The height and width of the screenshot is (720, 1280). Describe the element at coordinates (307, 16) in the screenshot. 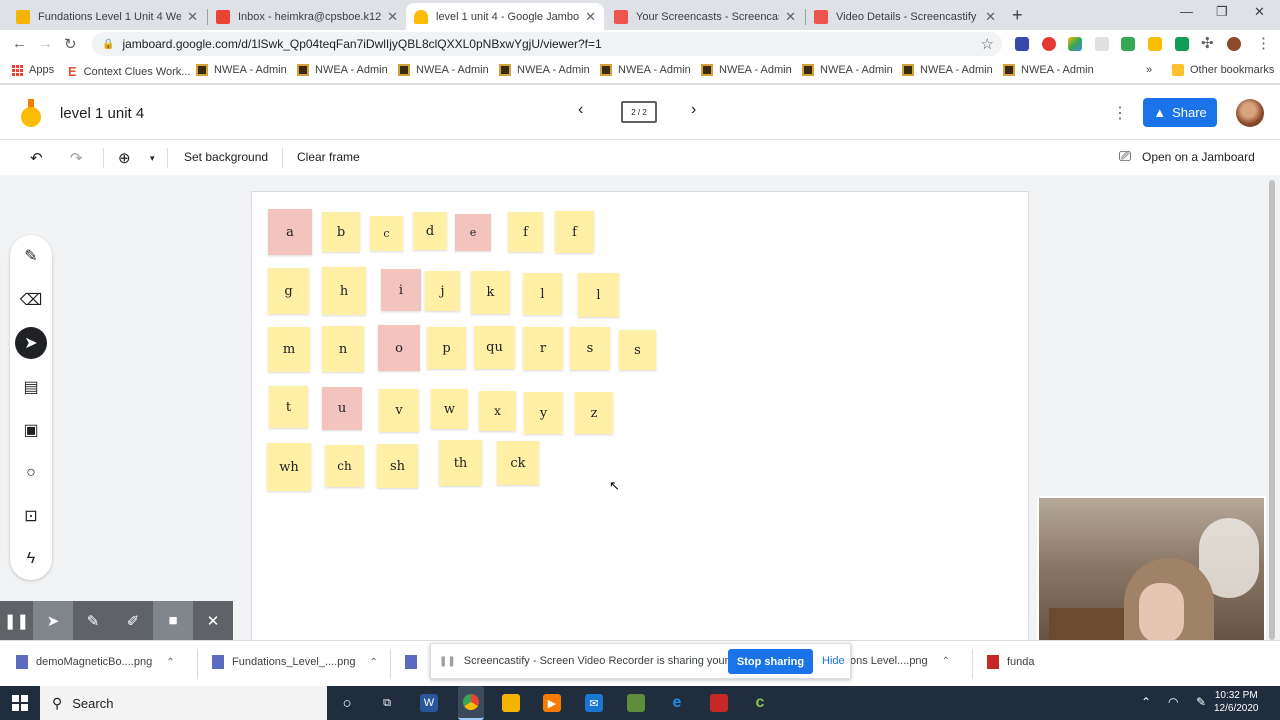

I see `tab-inbox: Inbox - heimkra@cpsboe.k12.oh. ✕` at that location.